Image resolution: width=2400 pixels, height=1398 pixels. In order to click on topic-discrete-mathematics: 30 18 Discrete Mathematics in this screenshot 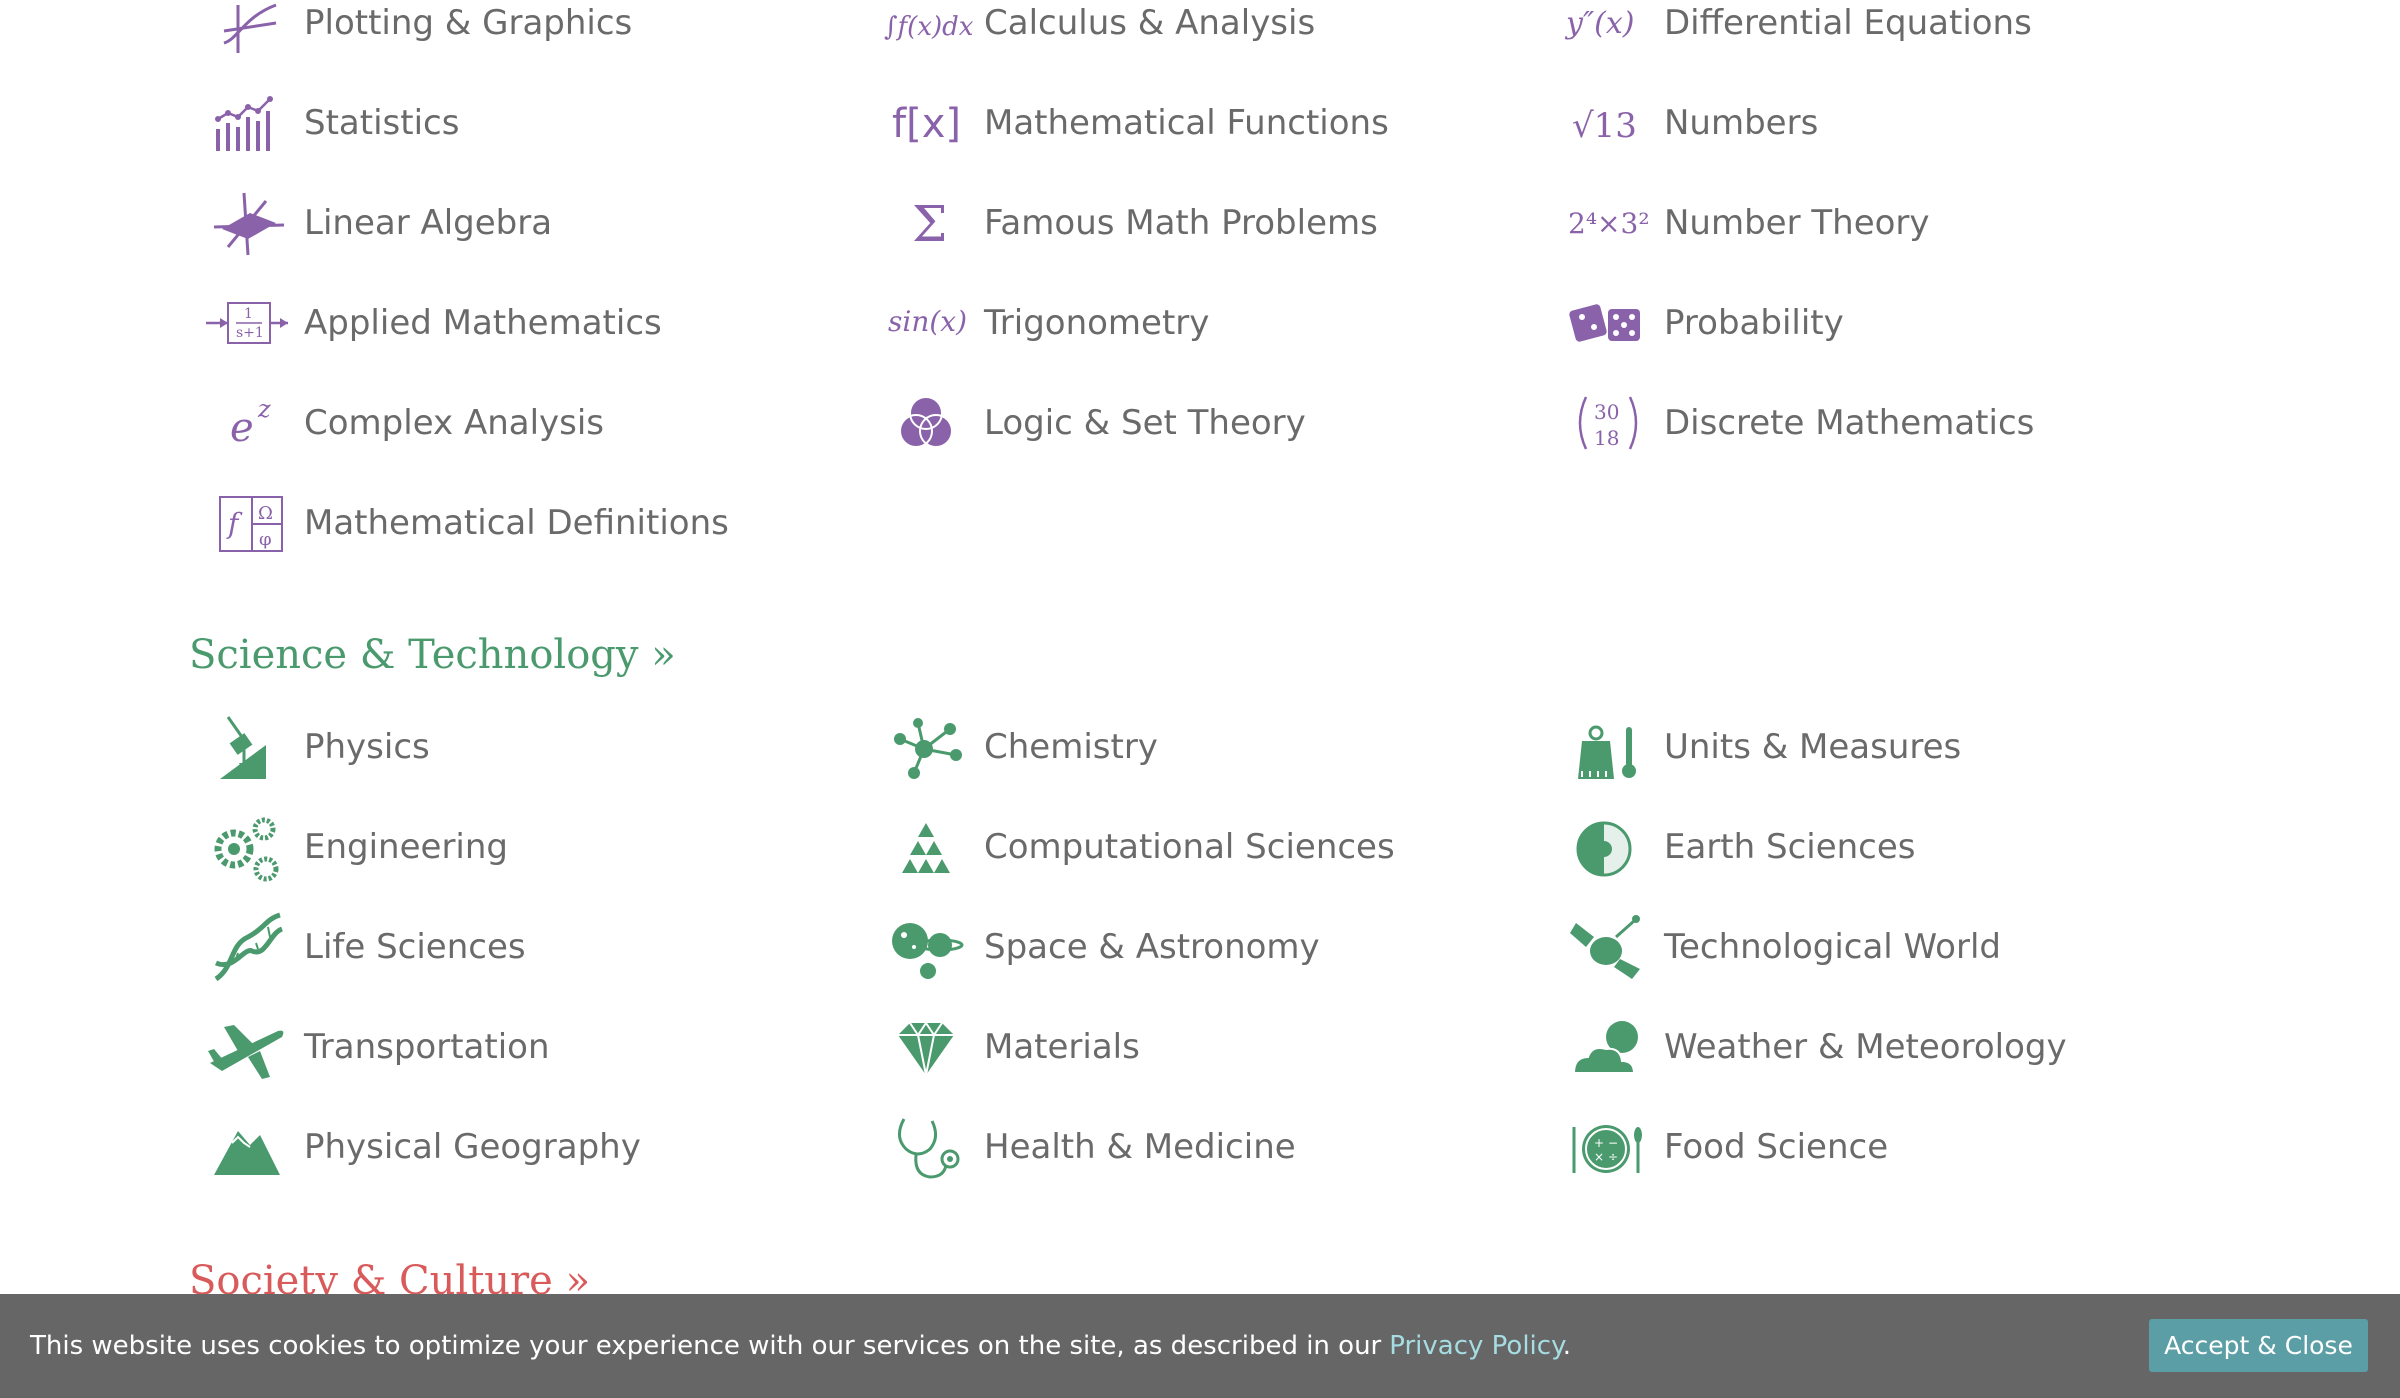, I will do `click(1797, 423)`.